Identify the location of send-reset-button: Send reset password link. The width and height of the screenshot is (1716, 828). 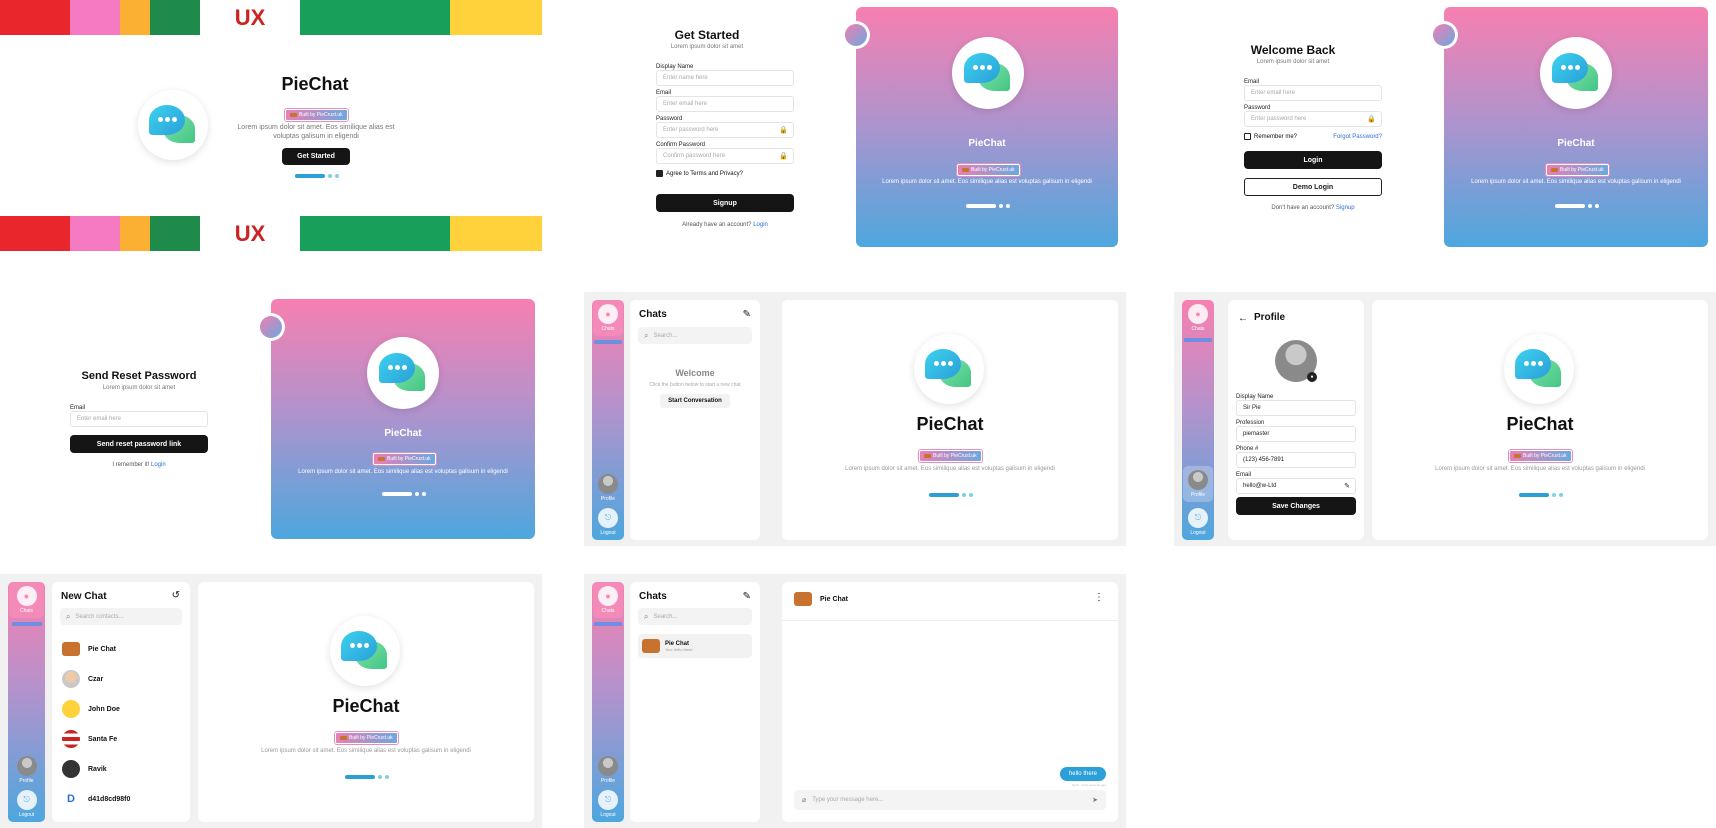
(139, 444).